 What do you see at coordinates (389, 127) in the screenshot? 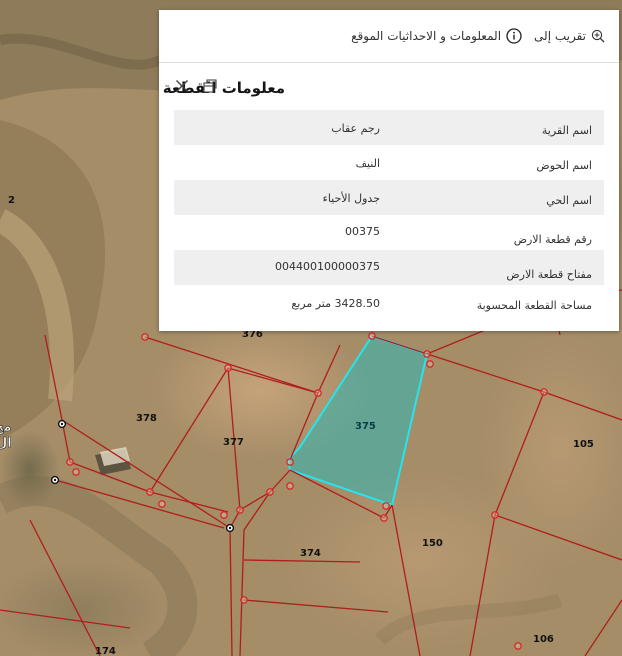
I see `table-row: اسم القرية رجم عقاب` at bounding box center [389, 127].